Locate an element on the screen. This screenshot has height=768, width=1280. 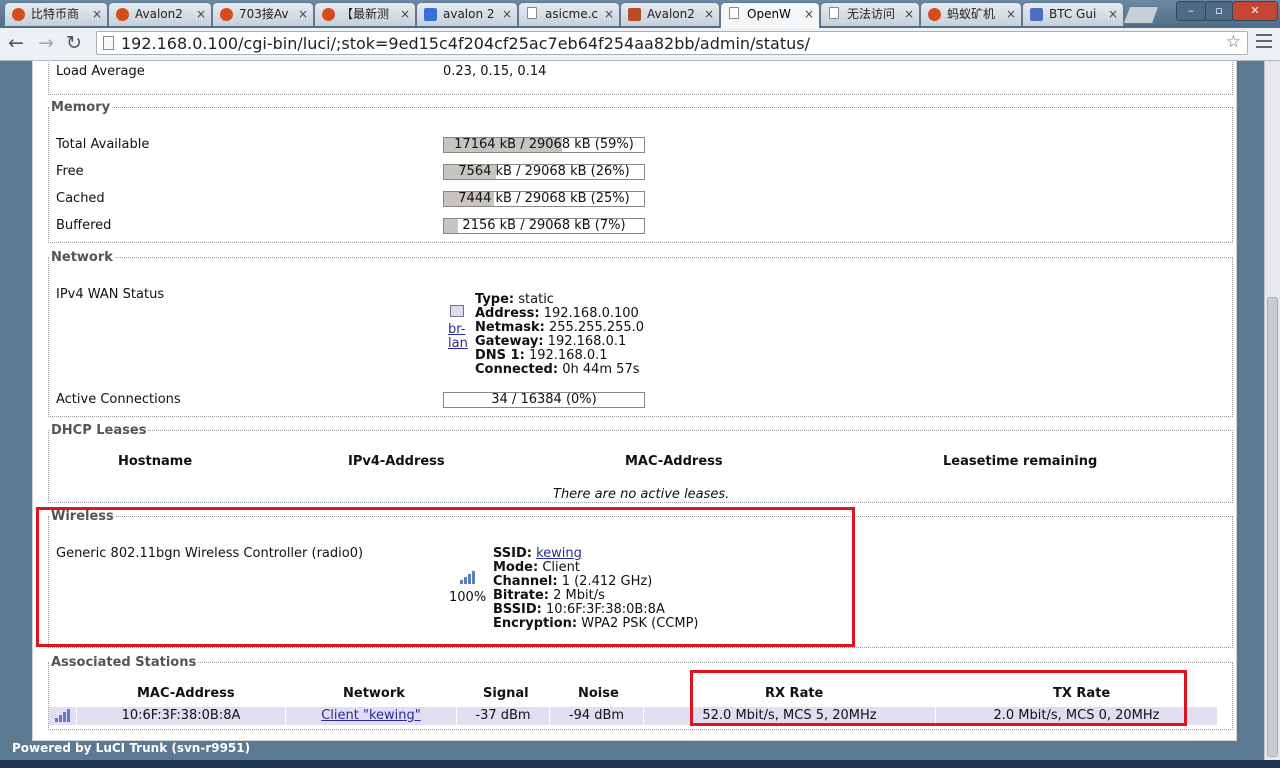
signal-strength-icon is located at coordinates (63, 715).